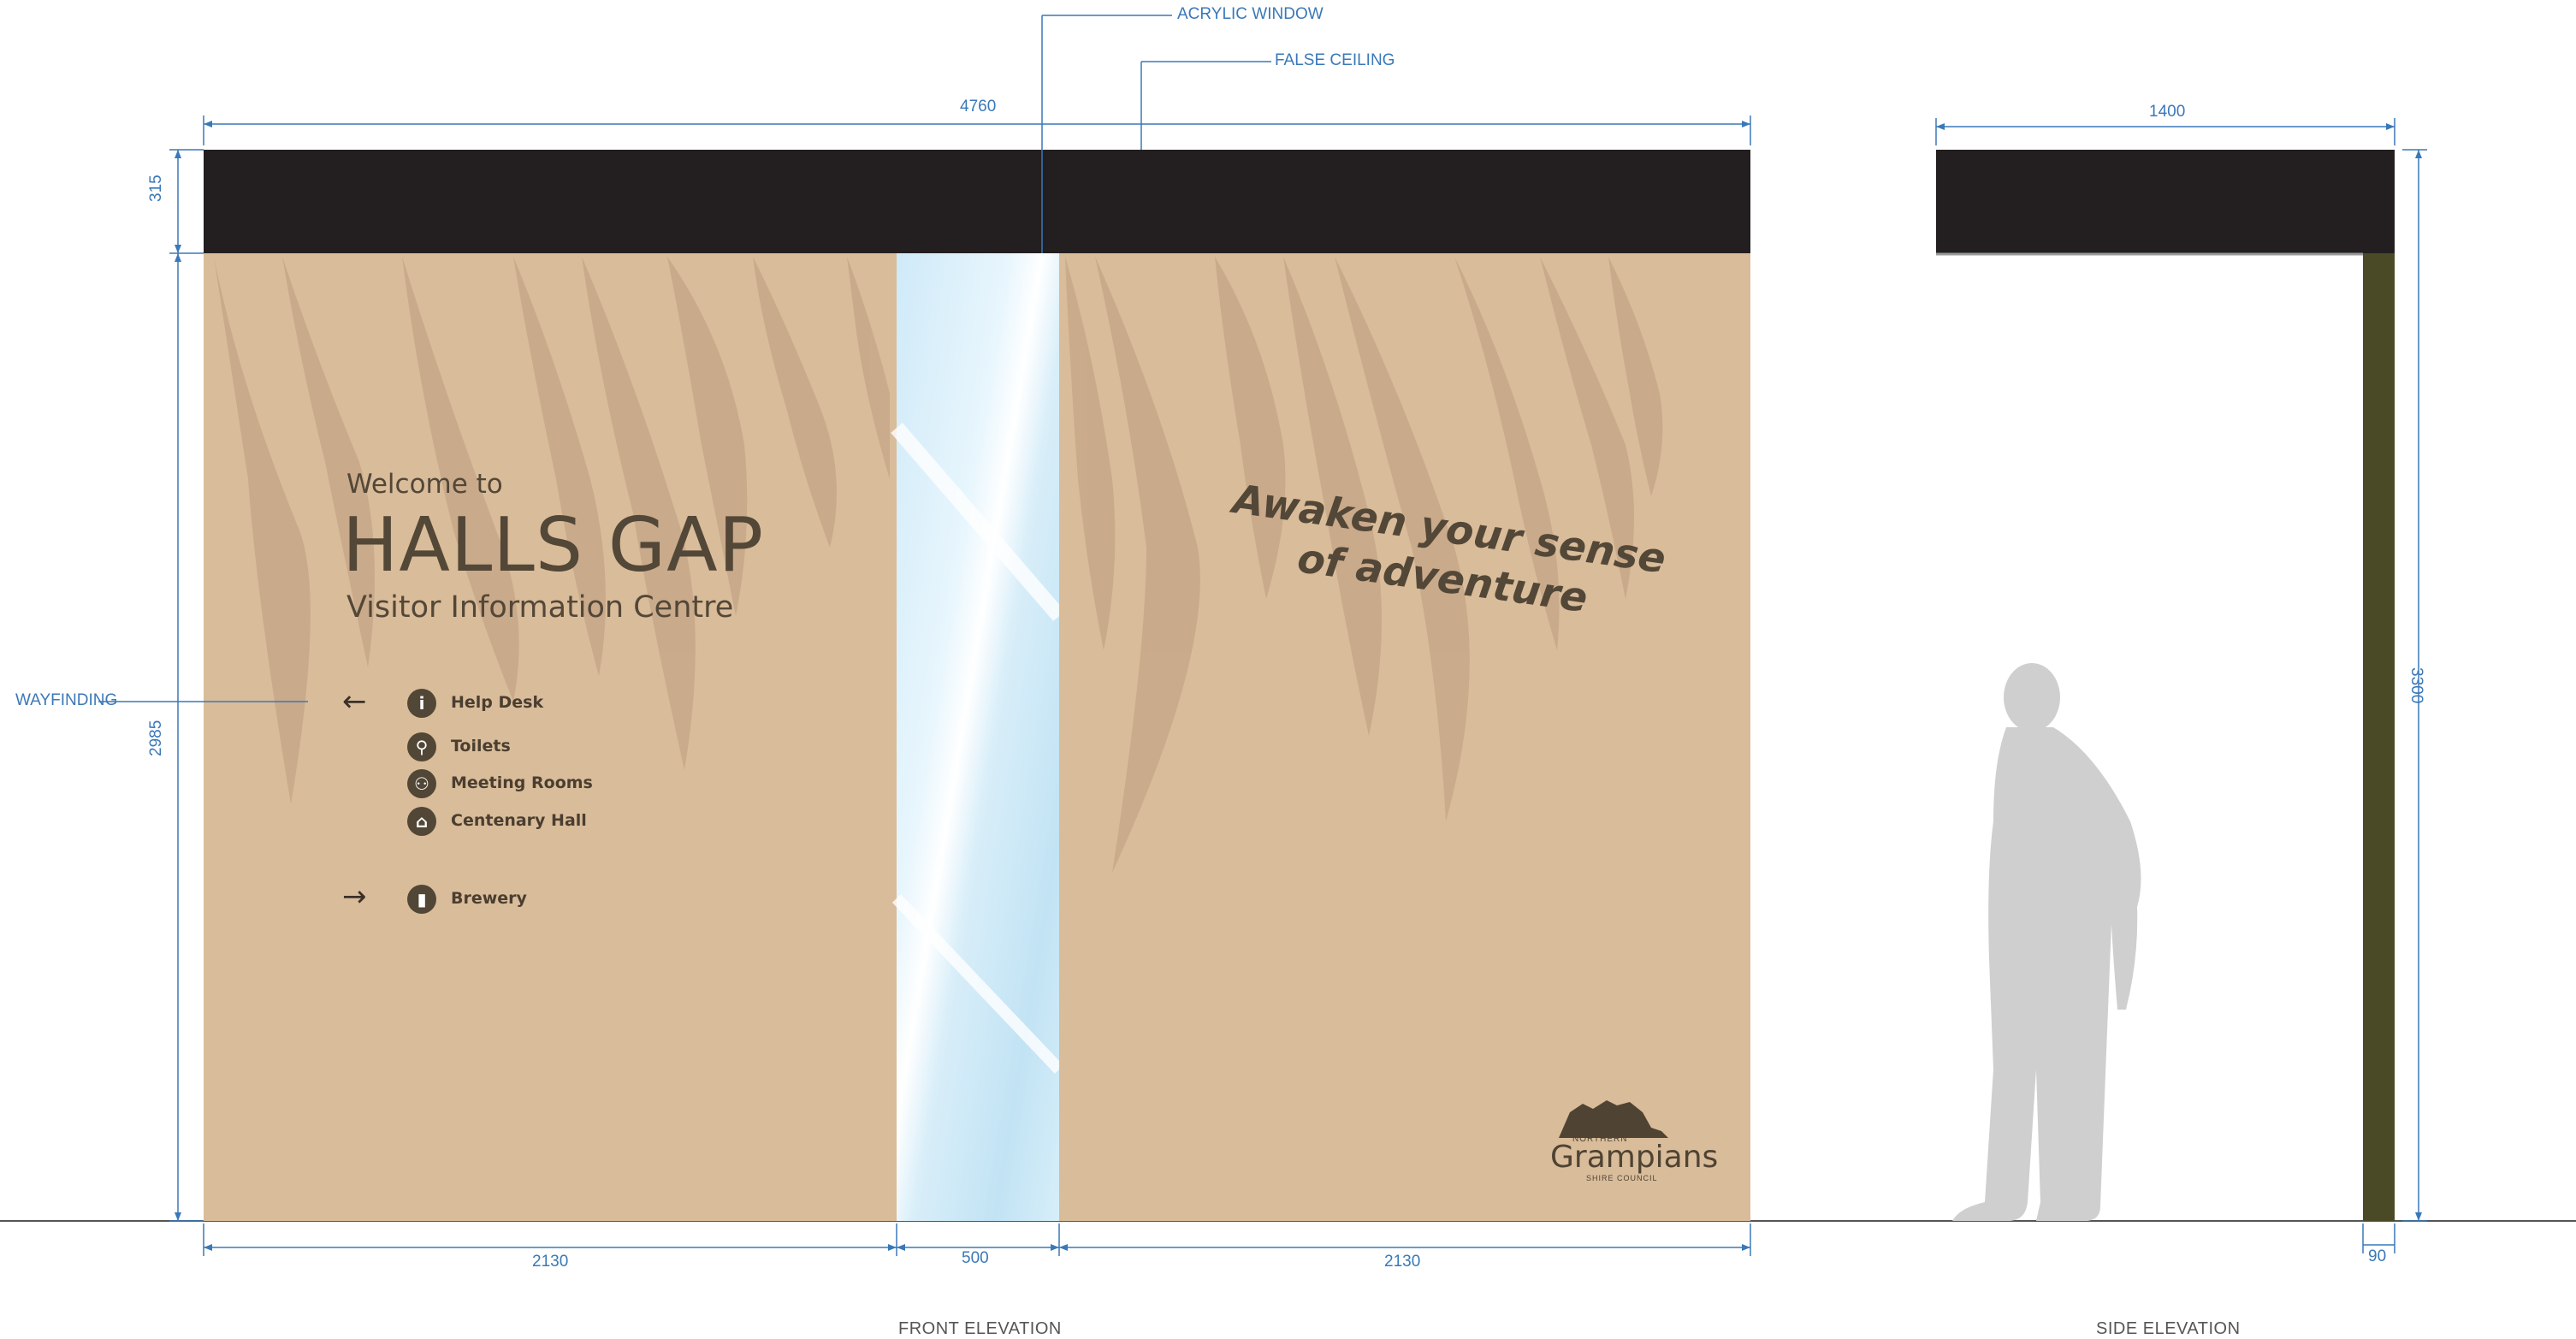  Describe the element at coordinates (421, 821) in the screenshot. I see `hall-icon: ⌂` at that location.